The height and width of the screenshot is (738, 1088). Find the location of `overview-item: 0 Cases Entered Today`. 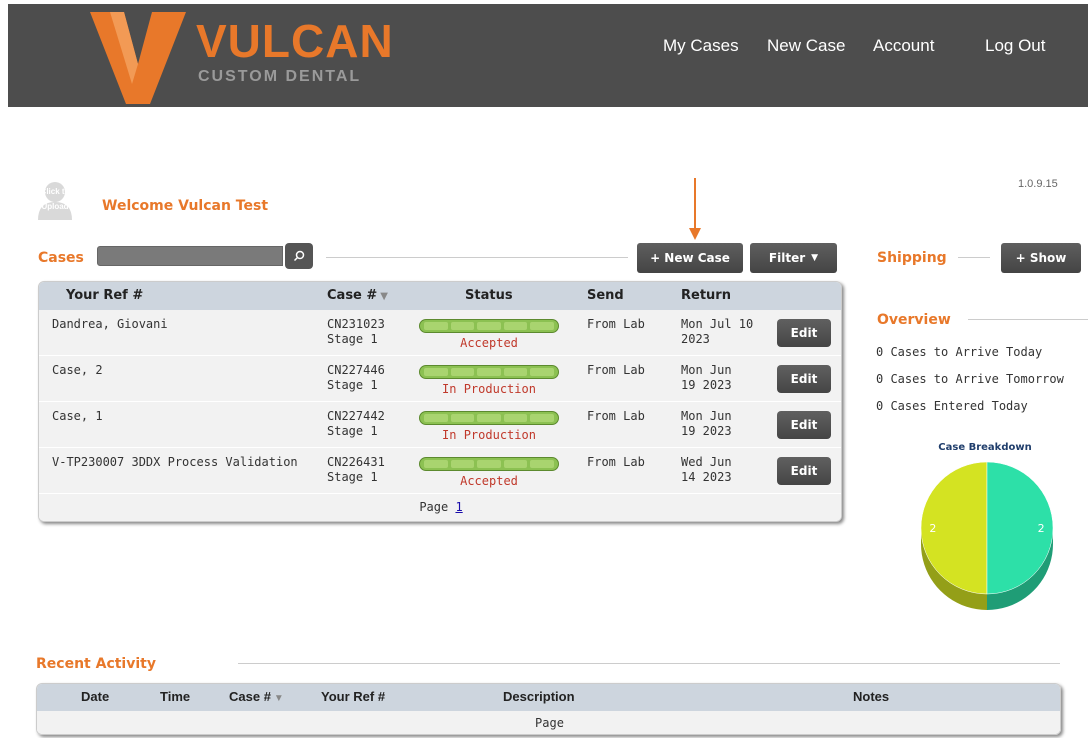

overview-item: 0 Cases Entered Today is located at coordinates (952, 406).